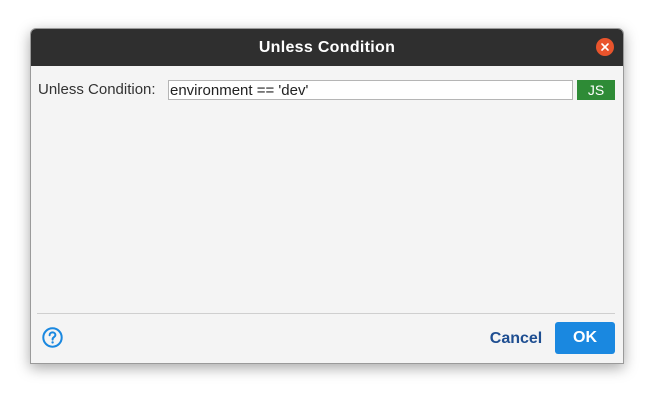  I want to click on unless-condition-input, so click(370, 90).